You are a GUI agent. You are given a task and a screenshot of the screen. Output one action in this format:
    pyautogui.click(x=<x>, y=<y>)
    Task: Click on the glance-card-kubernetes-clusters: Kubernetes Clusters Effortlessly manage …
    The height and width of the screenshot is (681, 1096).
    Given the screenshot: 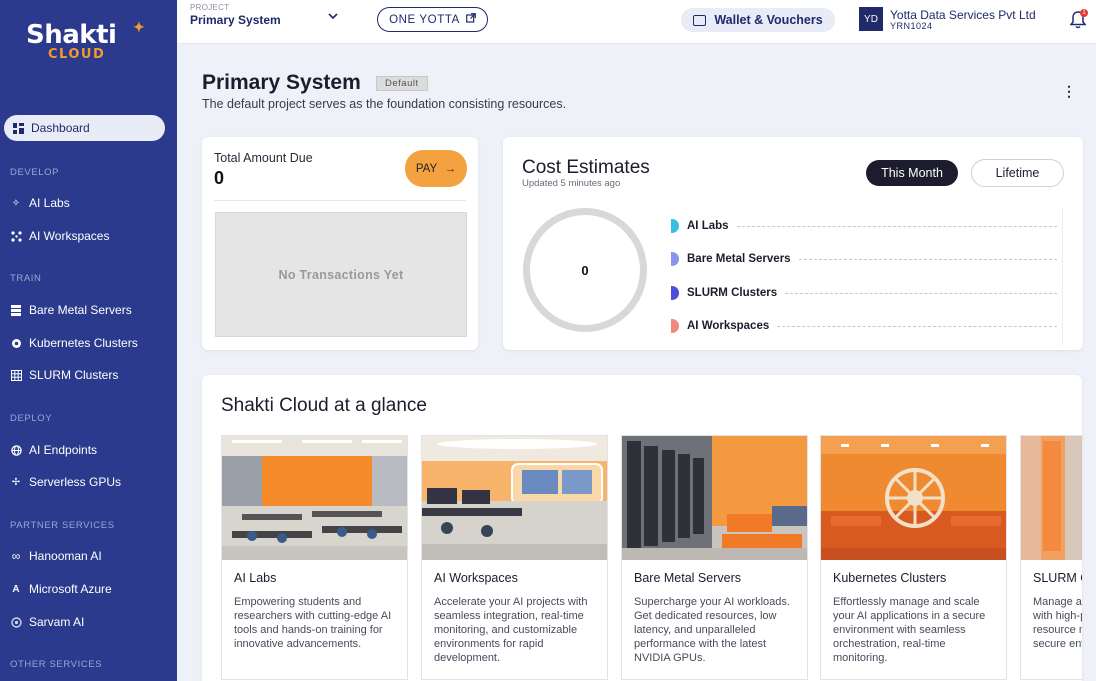 What is the action you would take?
    pyautogui.click(x=913, y=557)
    